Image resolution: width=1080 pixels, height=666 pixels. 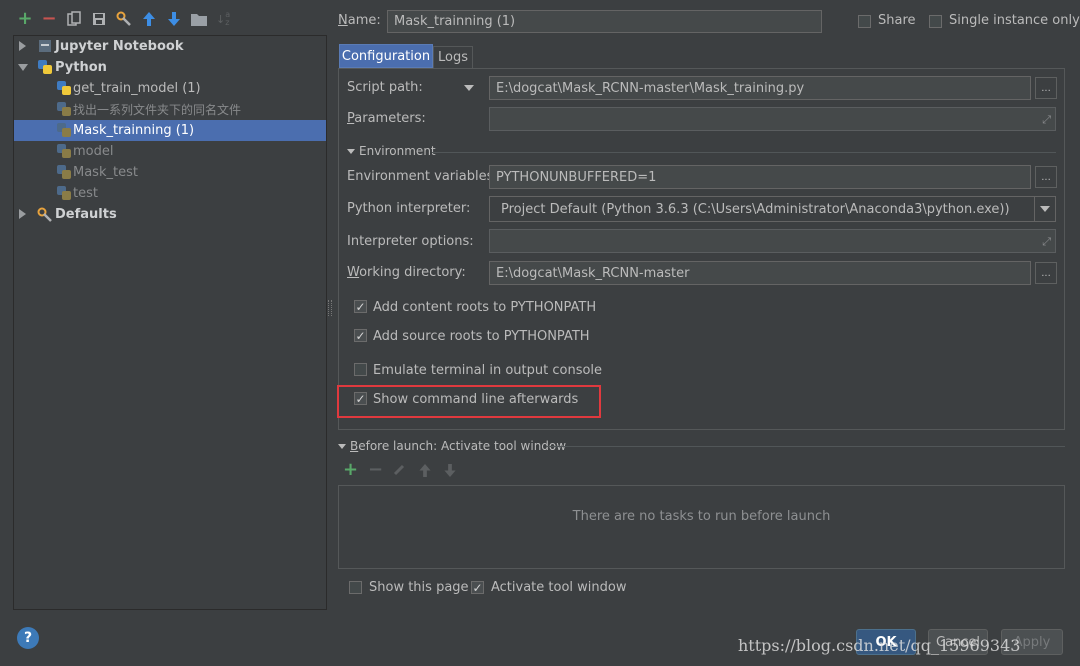 What do you see at coordinates (897, 20) in the screenshot?
I see `share-label: Share` at bounding box center [897, 20].